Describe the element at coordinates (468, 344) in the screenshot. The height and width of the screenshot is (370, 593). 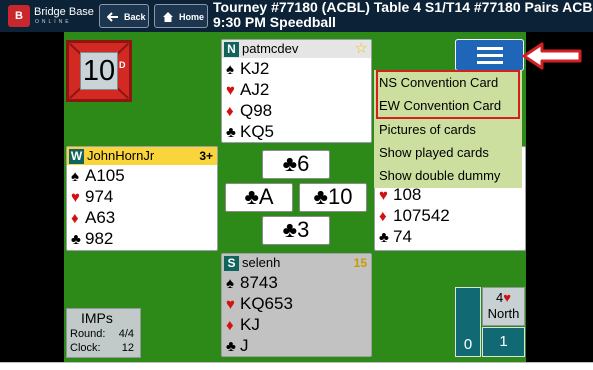
I see `ew-tricks-count: 0` at that location.